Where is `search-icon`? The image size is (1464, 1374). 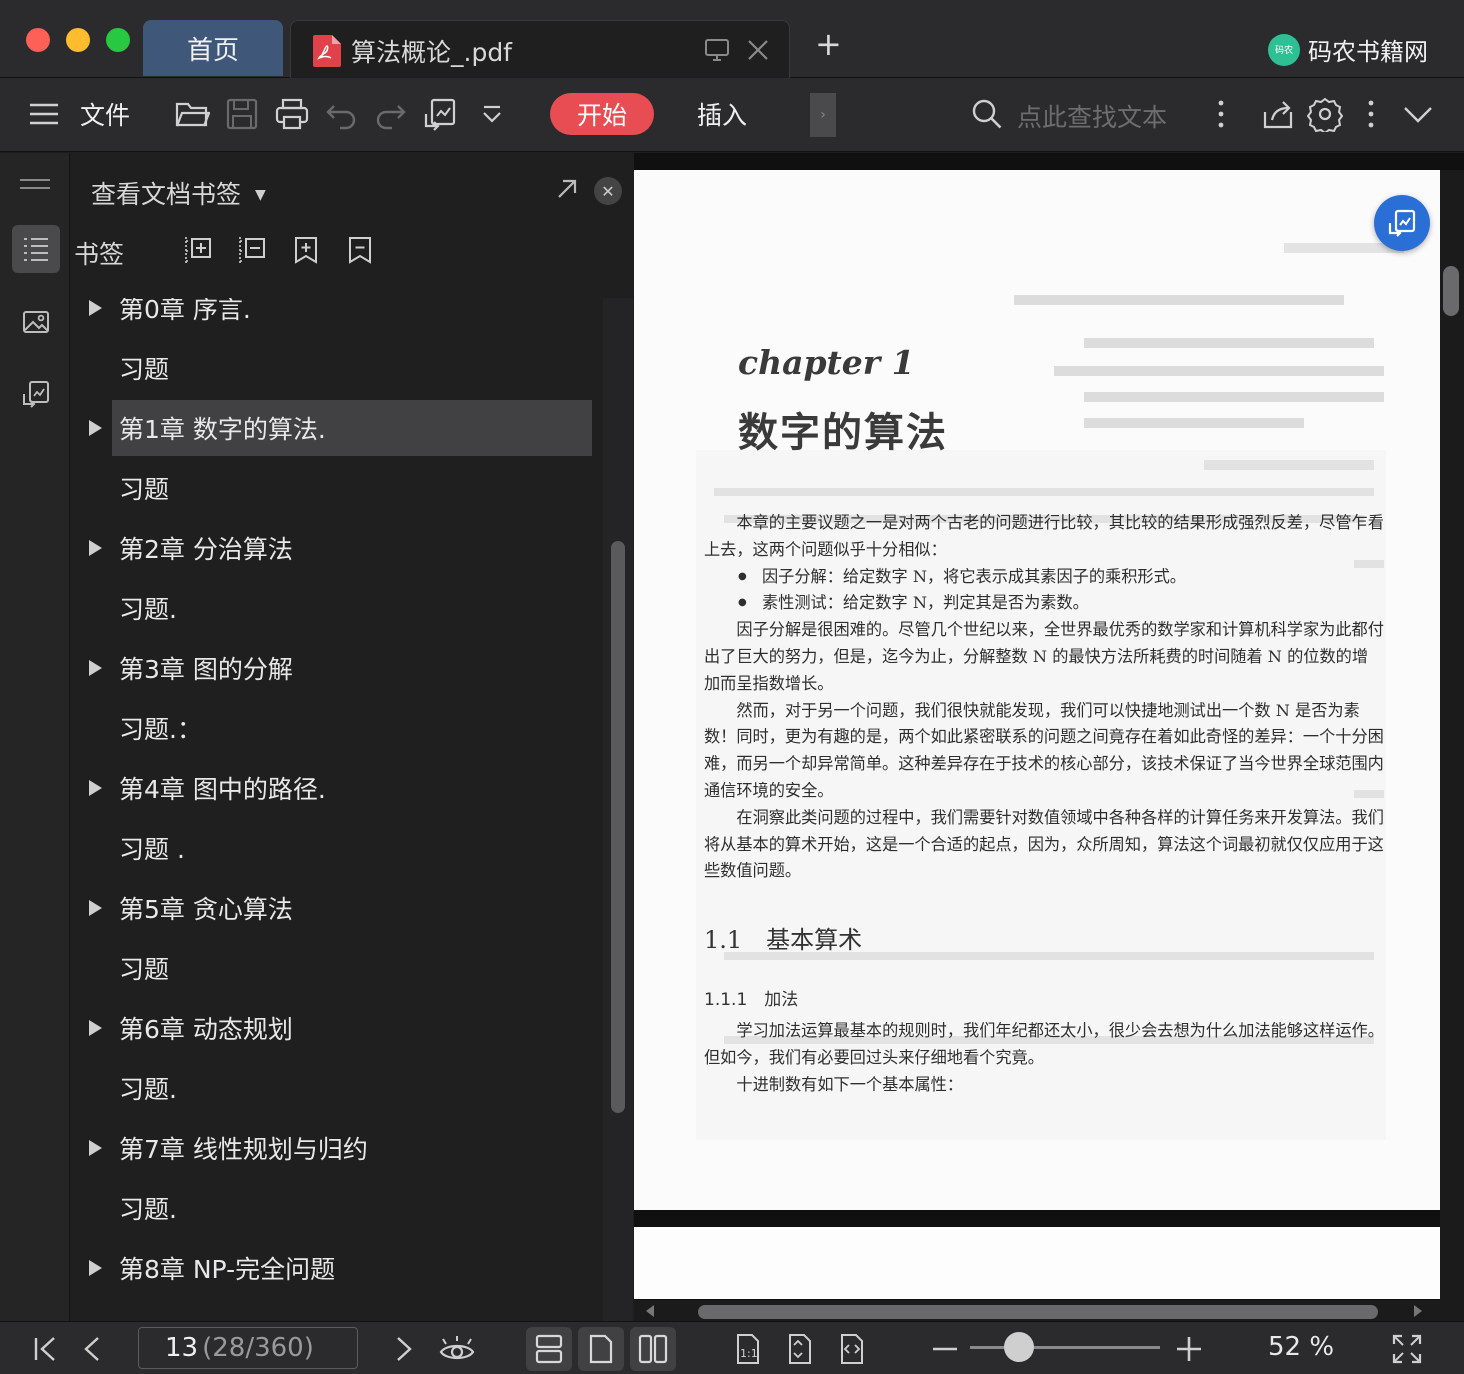
search-icon is located at coordinates (987, 114).